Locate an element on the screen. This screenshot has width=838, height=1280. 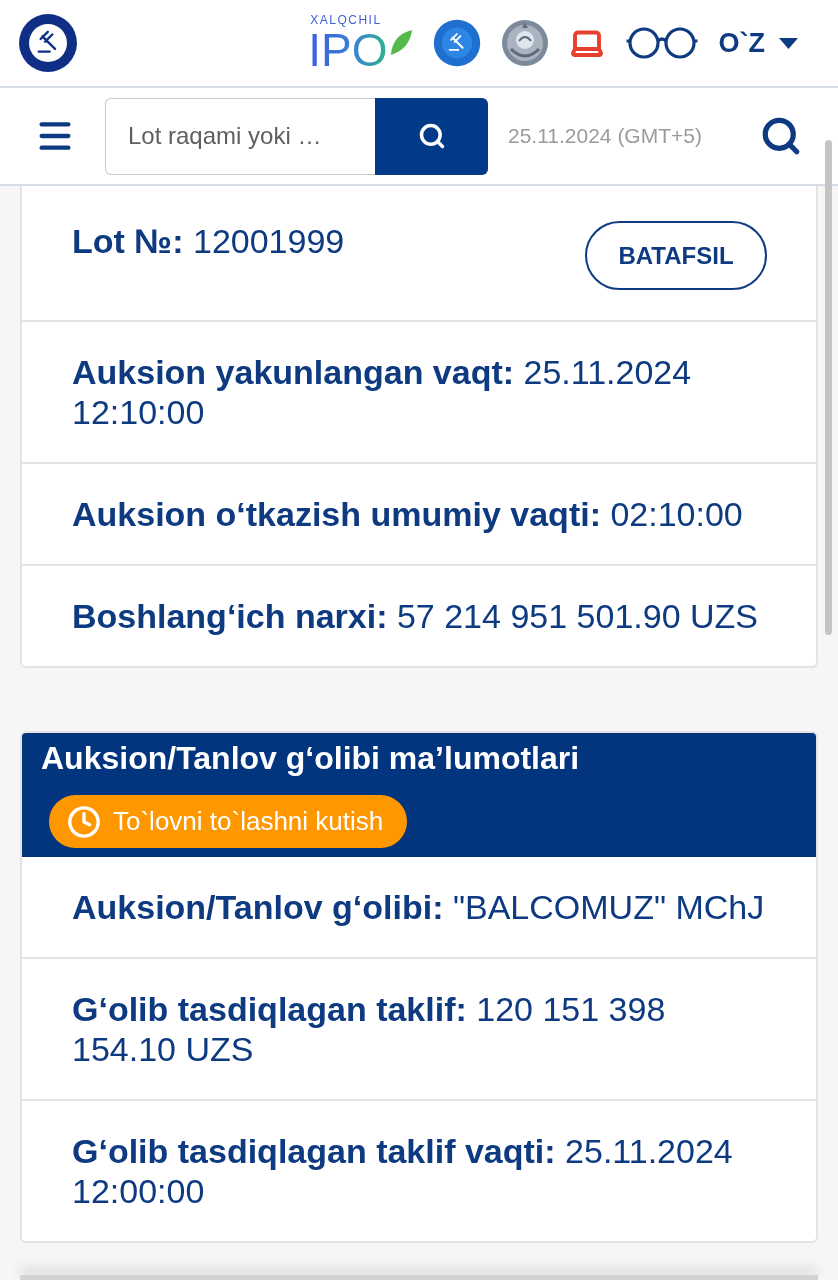
info-row-text: G‘olib tasdiqlagan taklif vaqti: 25.11.2024 12:00:00 is located at coordinates (403, 1171).